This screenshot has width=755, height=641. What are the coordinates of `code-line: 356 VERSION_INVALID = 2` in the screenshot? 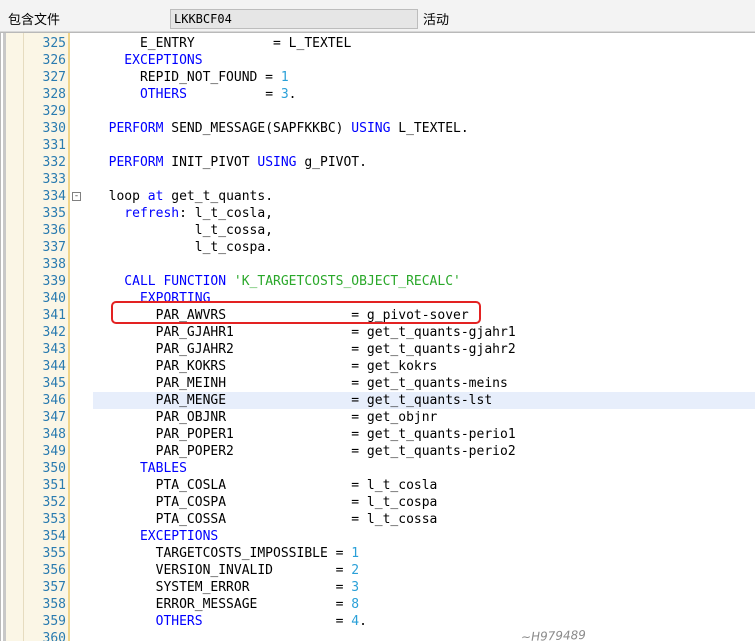 It's located at (378, 570).